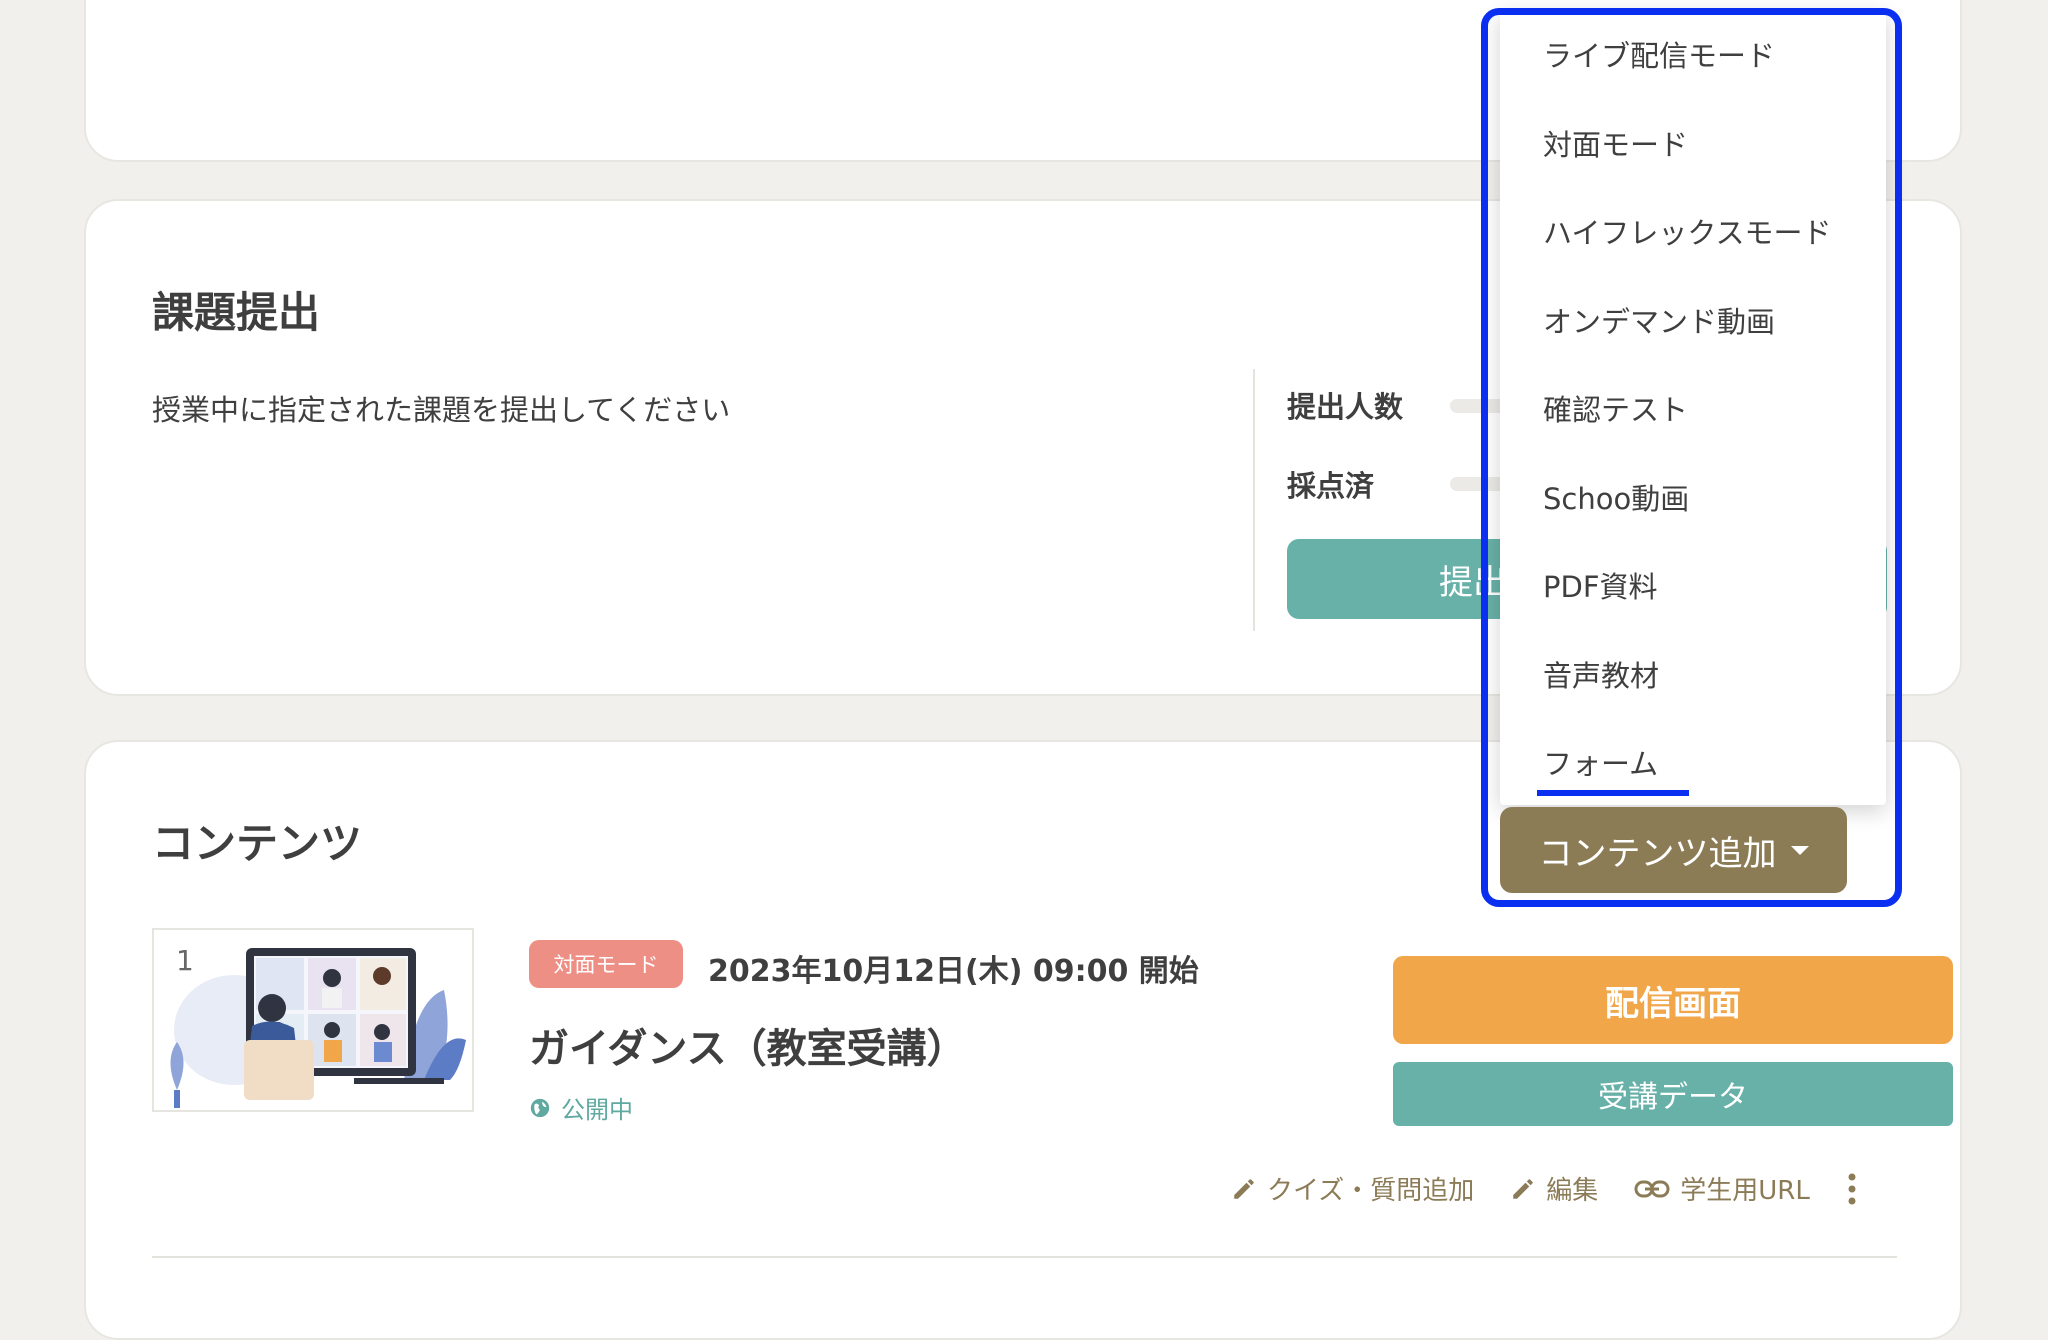 The image size is (2048, 1340). I want to click on stat-graded-label: 採点済, so click(1331, 486).